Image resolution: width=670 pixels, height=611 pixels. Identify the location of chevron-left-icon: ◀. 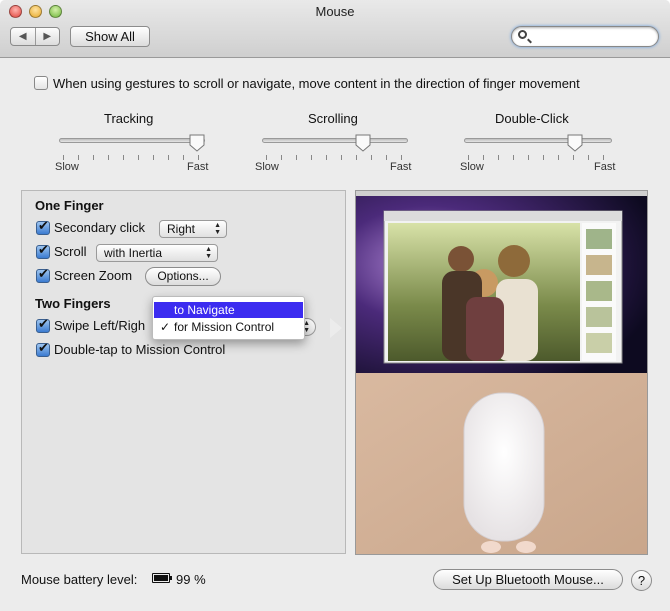
(23, 36).